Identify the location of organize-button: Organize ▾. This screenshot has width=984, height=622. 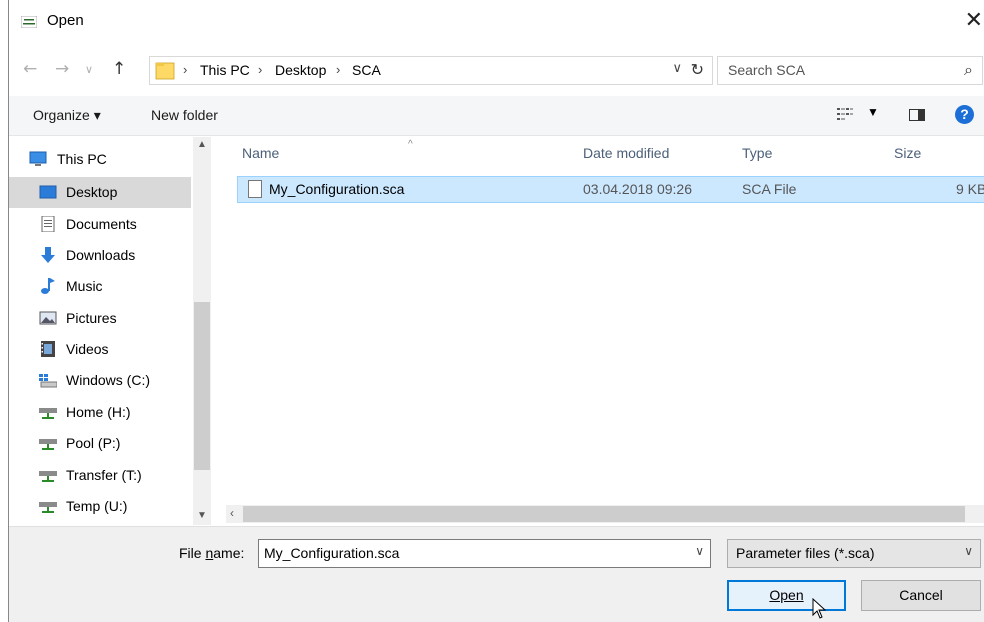
(67, 115).